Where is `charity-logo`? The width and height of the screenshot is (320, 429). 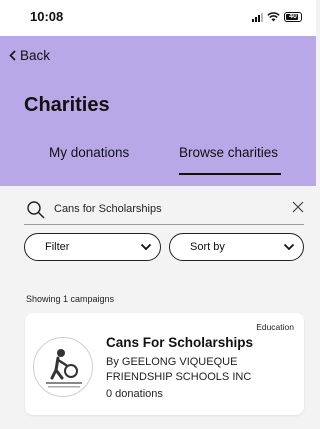
charity-logo is located at coordinates (63, 367).